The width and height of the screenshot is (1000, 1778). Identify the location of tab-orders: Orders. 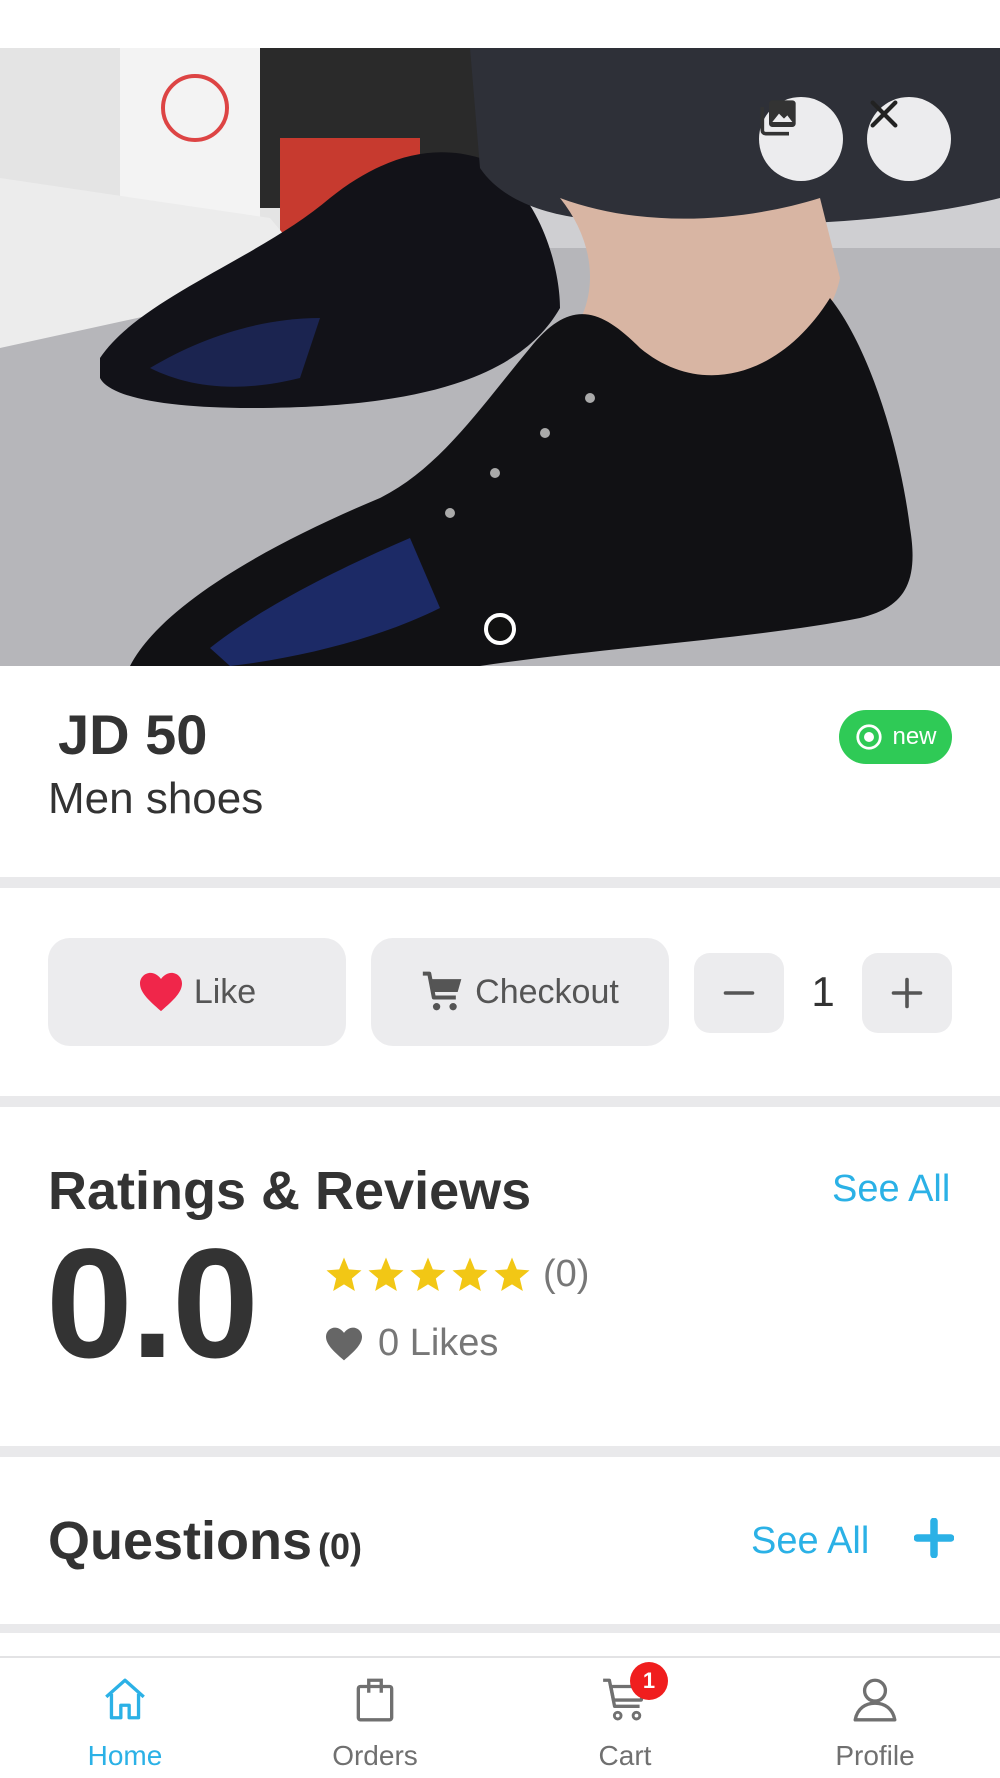
(375, 1718).